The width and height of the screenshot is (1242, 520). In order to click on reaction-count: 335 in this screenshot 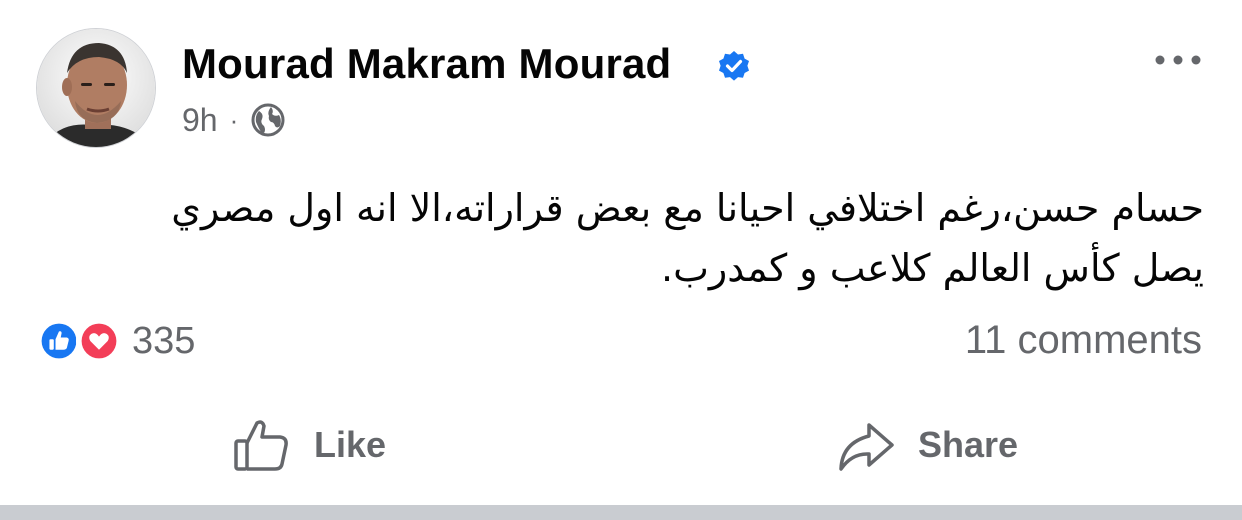, I will do `click(164, 340)`.